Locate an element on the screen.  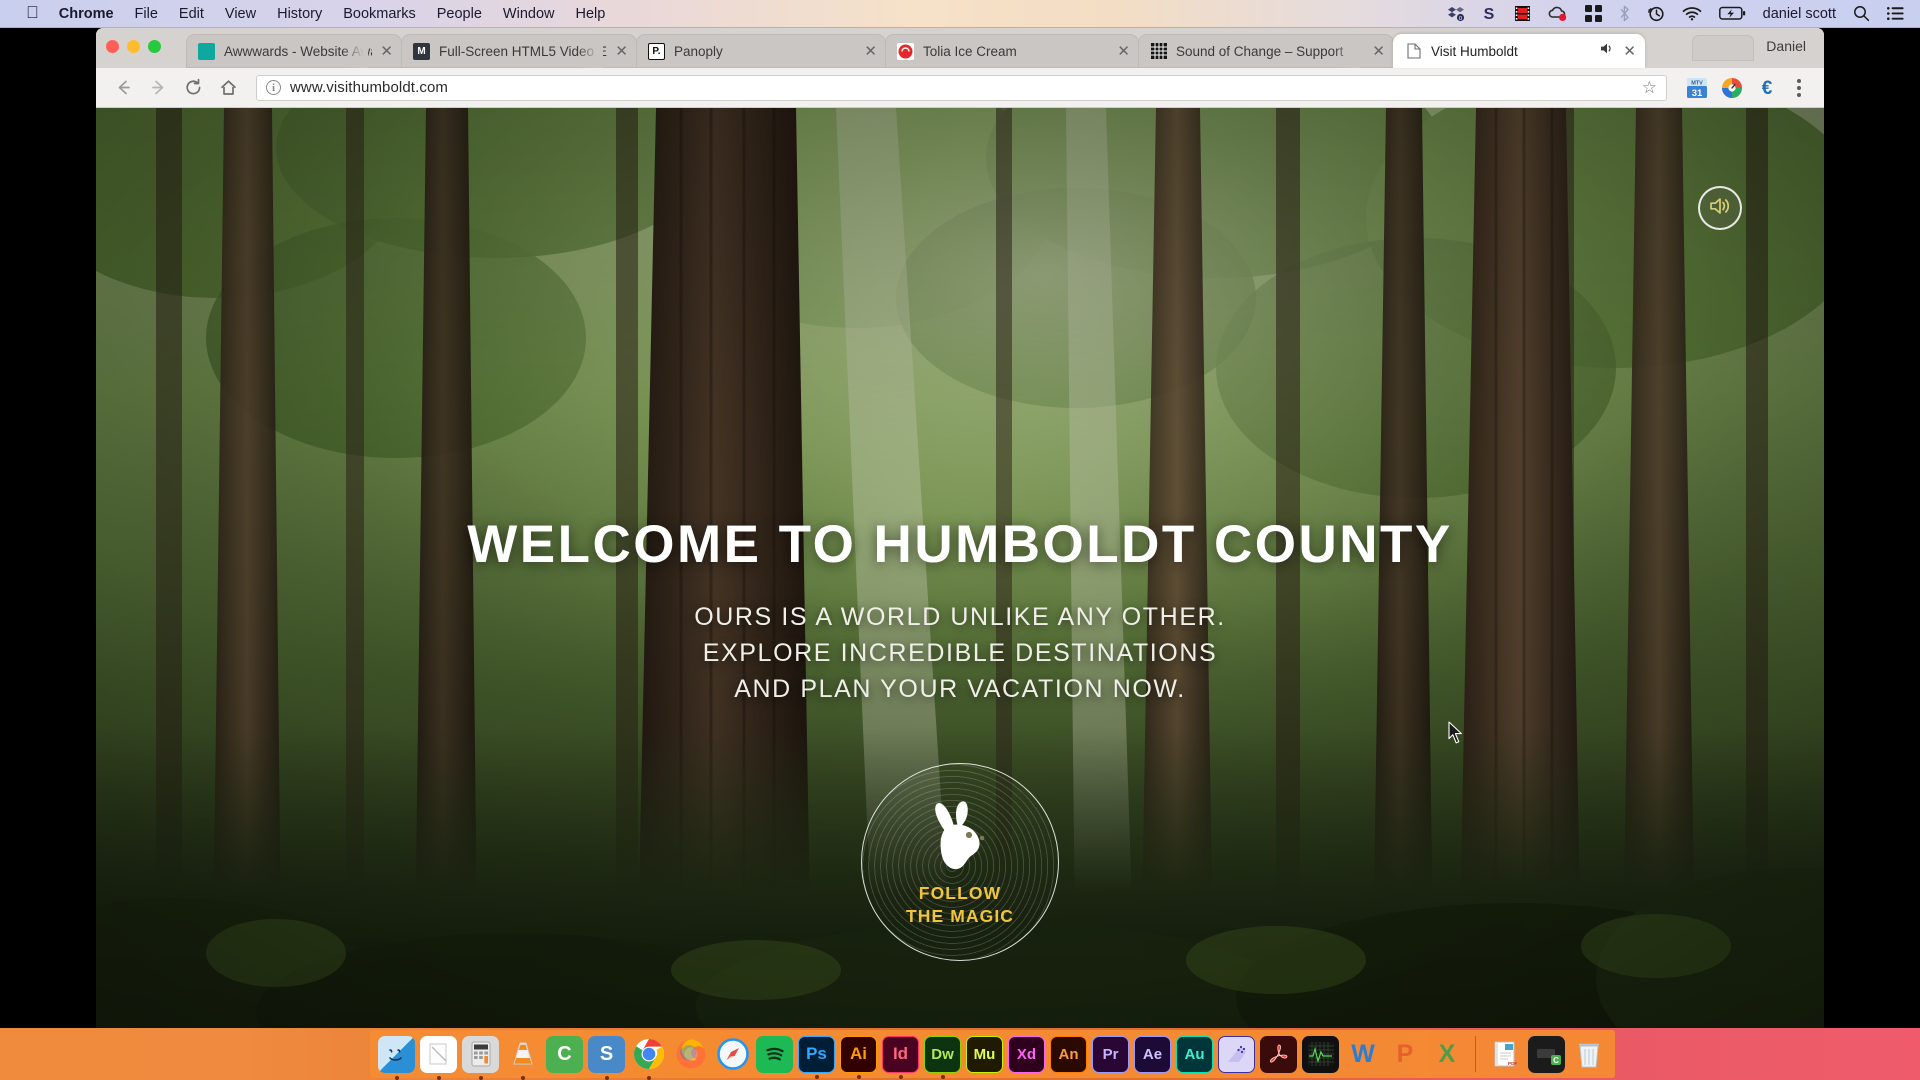
dock-item-snagit: S is located at coordinates (606, 1057).